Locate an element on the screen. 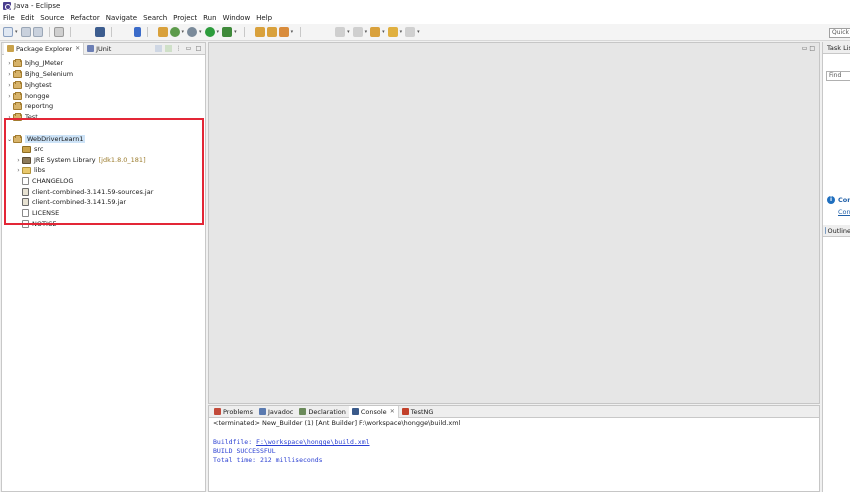 This screenshot has height=492, width=850. console-line: BUILD SUCCESSFUL is located at coordinates (516, 451).